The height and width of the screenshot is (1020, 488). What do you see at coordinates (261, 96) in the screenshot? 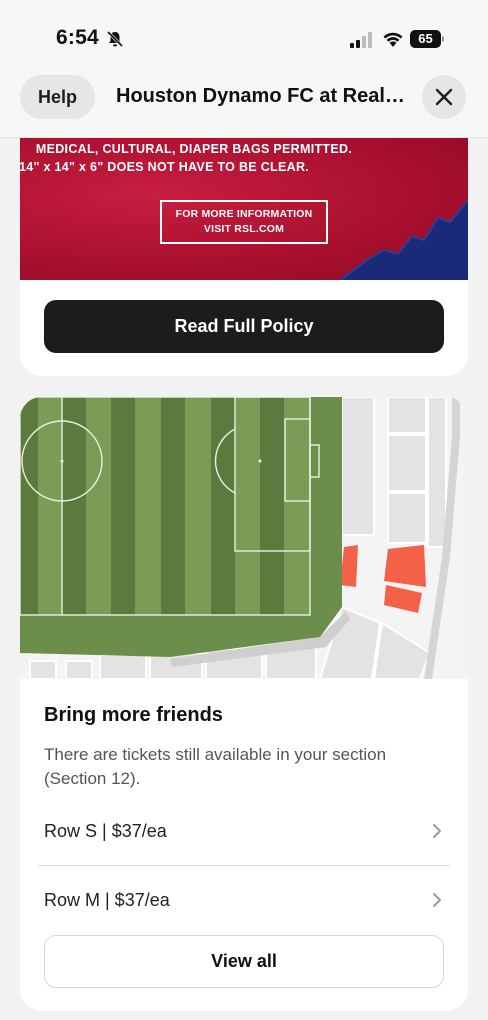
I see `event-title: Houston Dynamo FC at Real Salt Lake` at bounding box center [261, 96].